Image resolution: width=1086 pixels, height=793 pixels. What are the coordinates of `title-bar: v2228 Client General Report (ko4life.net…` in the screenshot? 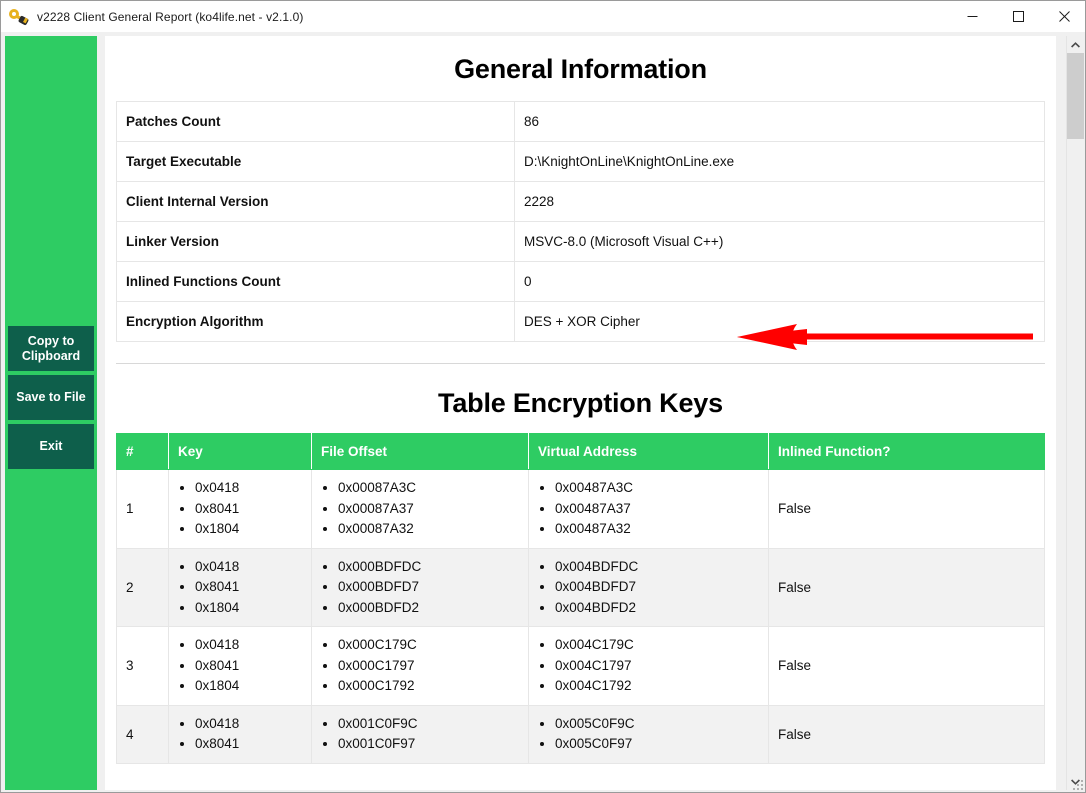 It's located at (543, 17).